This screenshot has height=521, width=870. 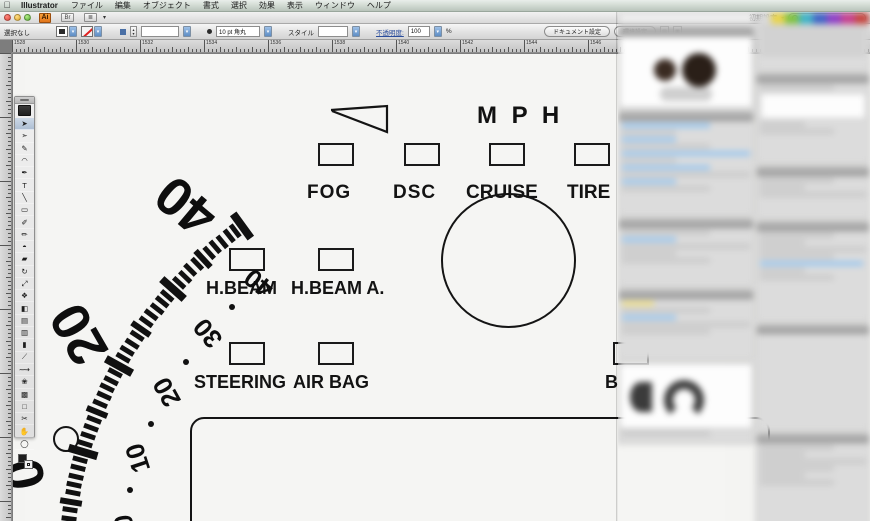 What do you see at coordinates (24, 173) in the screenshot?
I see `pen-tool: ✒` at bounding box center [24, 173].